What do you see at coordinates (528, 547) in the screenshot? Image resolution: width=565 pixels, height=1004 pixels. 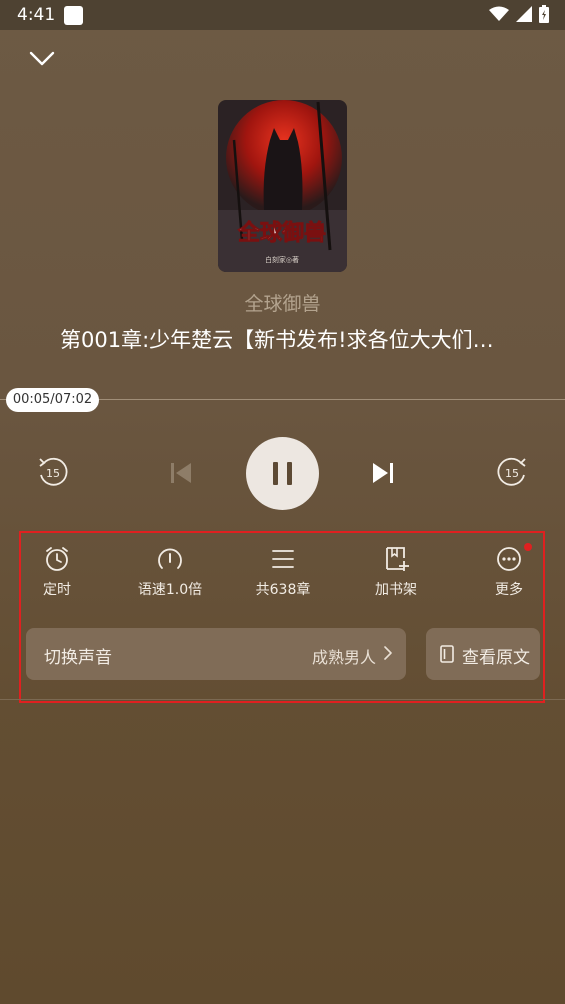 I see `notification-badge` at bounding box center [528, 547].